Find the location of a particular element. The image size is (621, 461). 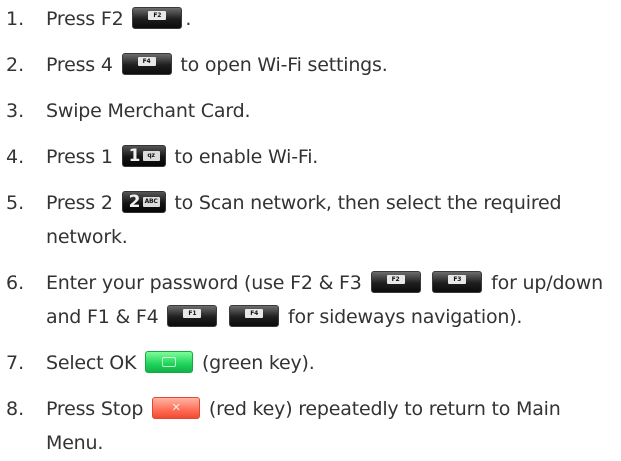

ok-glyph-icon is located at coordinates (169, 362).